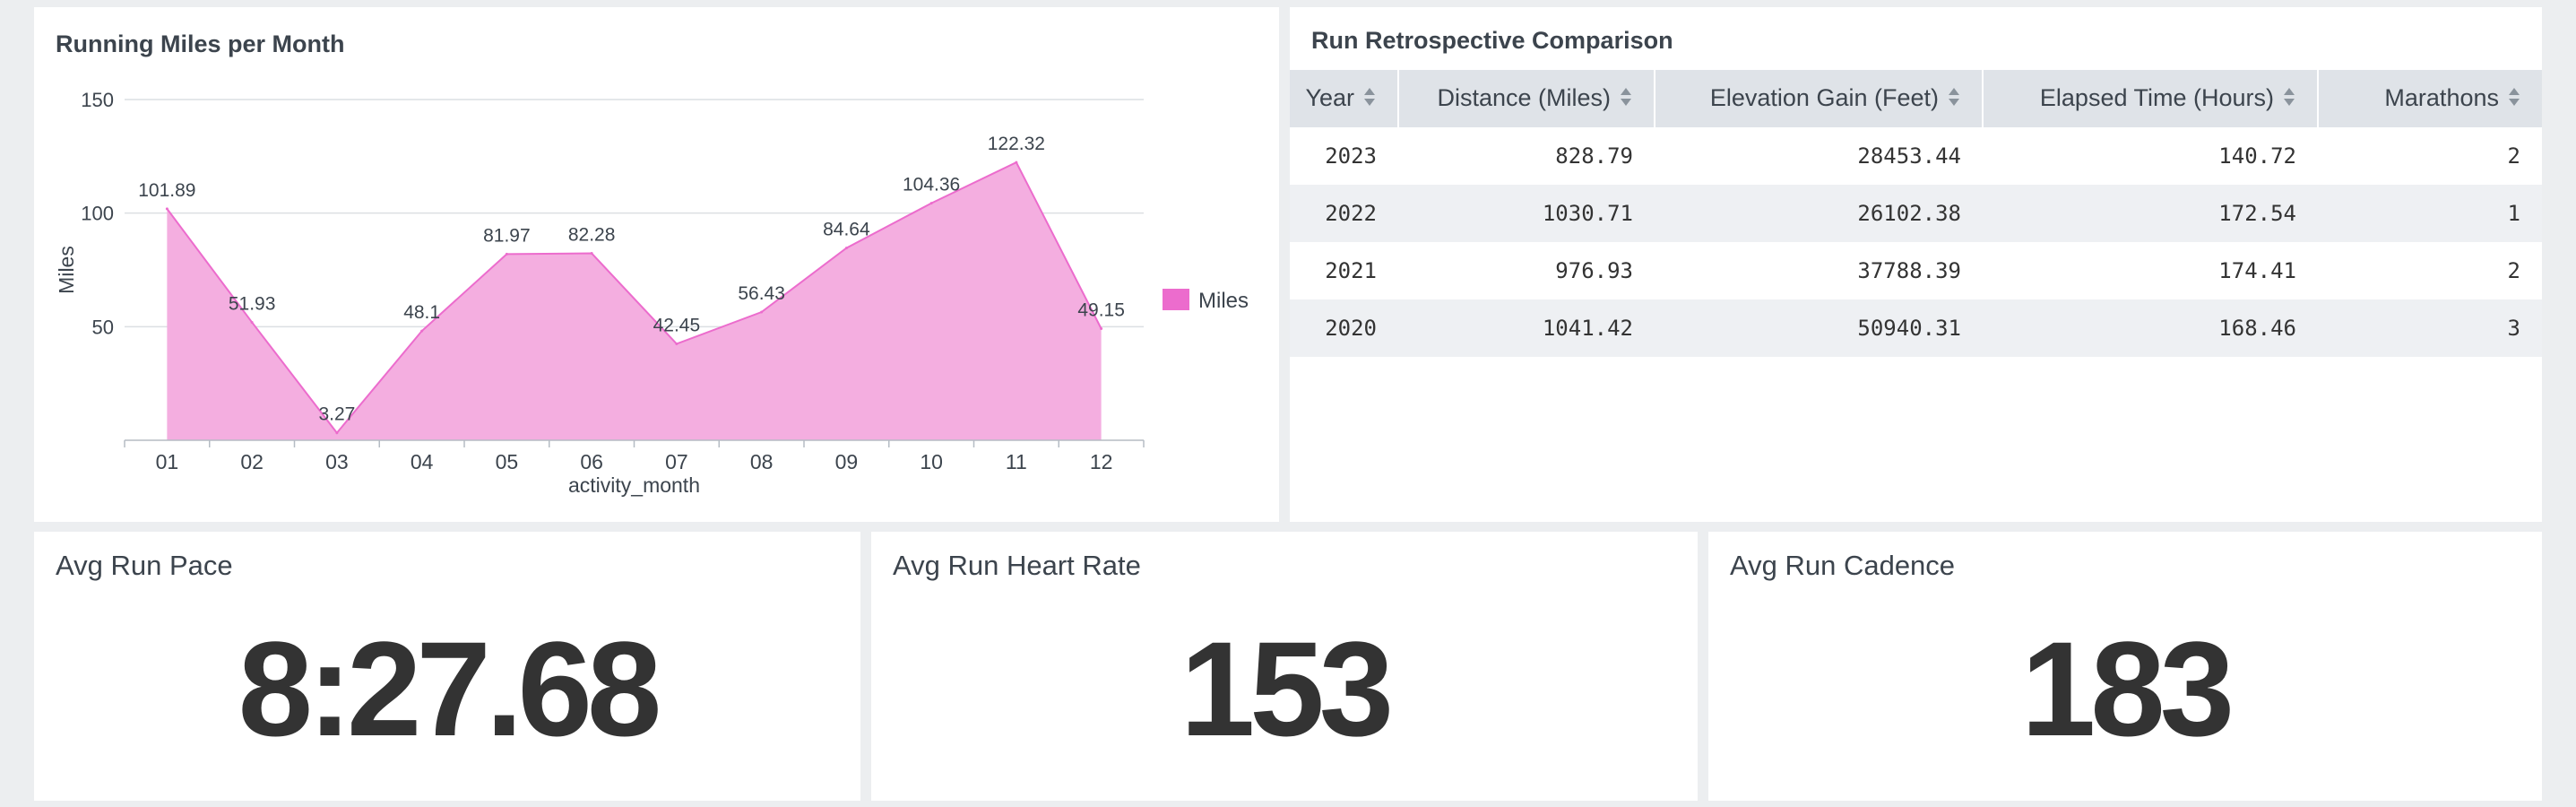 This screenshot has width=2576, height=807. I want to click on table-cell: 1030.71, so click(1526, 213).